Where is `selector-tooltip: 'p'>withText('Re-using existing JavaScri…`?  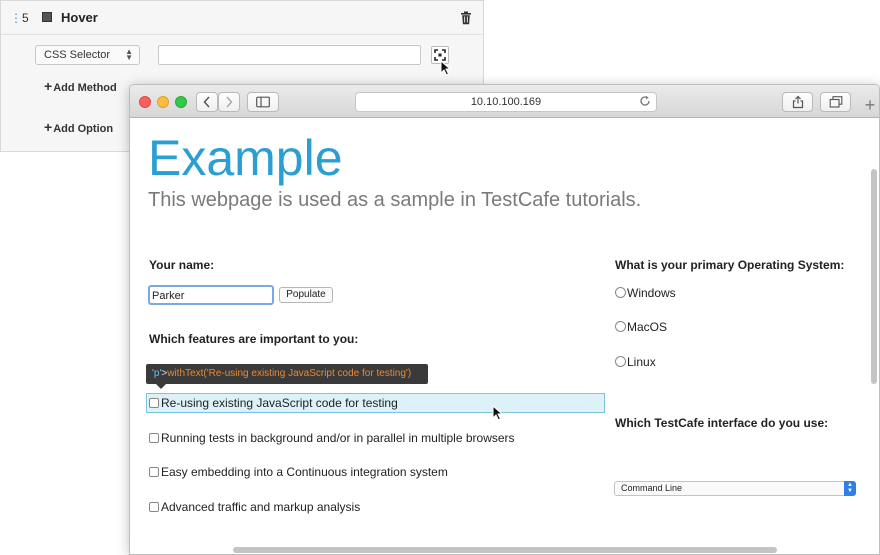
selector-tooltip: 'p'>withText('Re-using existing JavaScri… is located at coordinates (287, 376).